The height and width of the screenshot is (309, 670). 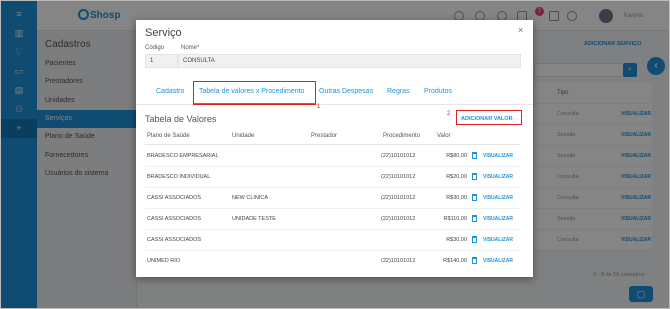 I want to click on close-icon: ×, so click(x=520, y=30).